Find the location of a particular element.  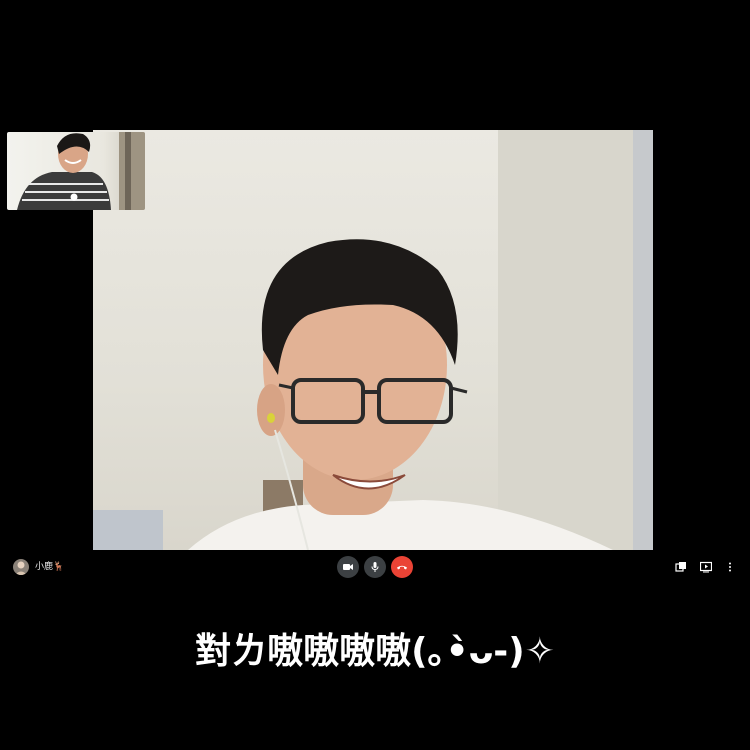

layout-icon is located at coordinates (680, 567).